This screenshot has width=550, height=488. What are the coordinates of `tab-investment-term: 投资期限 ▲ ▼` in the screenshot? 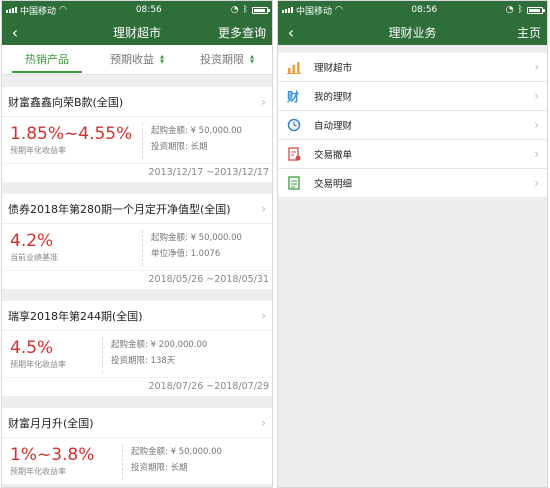 It's located at (227, 60).